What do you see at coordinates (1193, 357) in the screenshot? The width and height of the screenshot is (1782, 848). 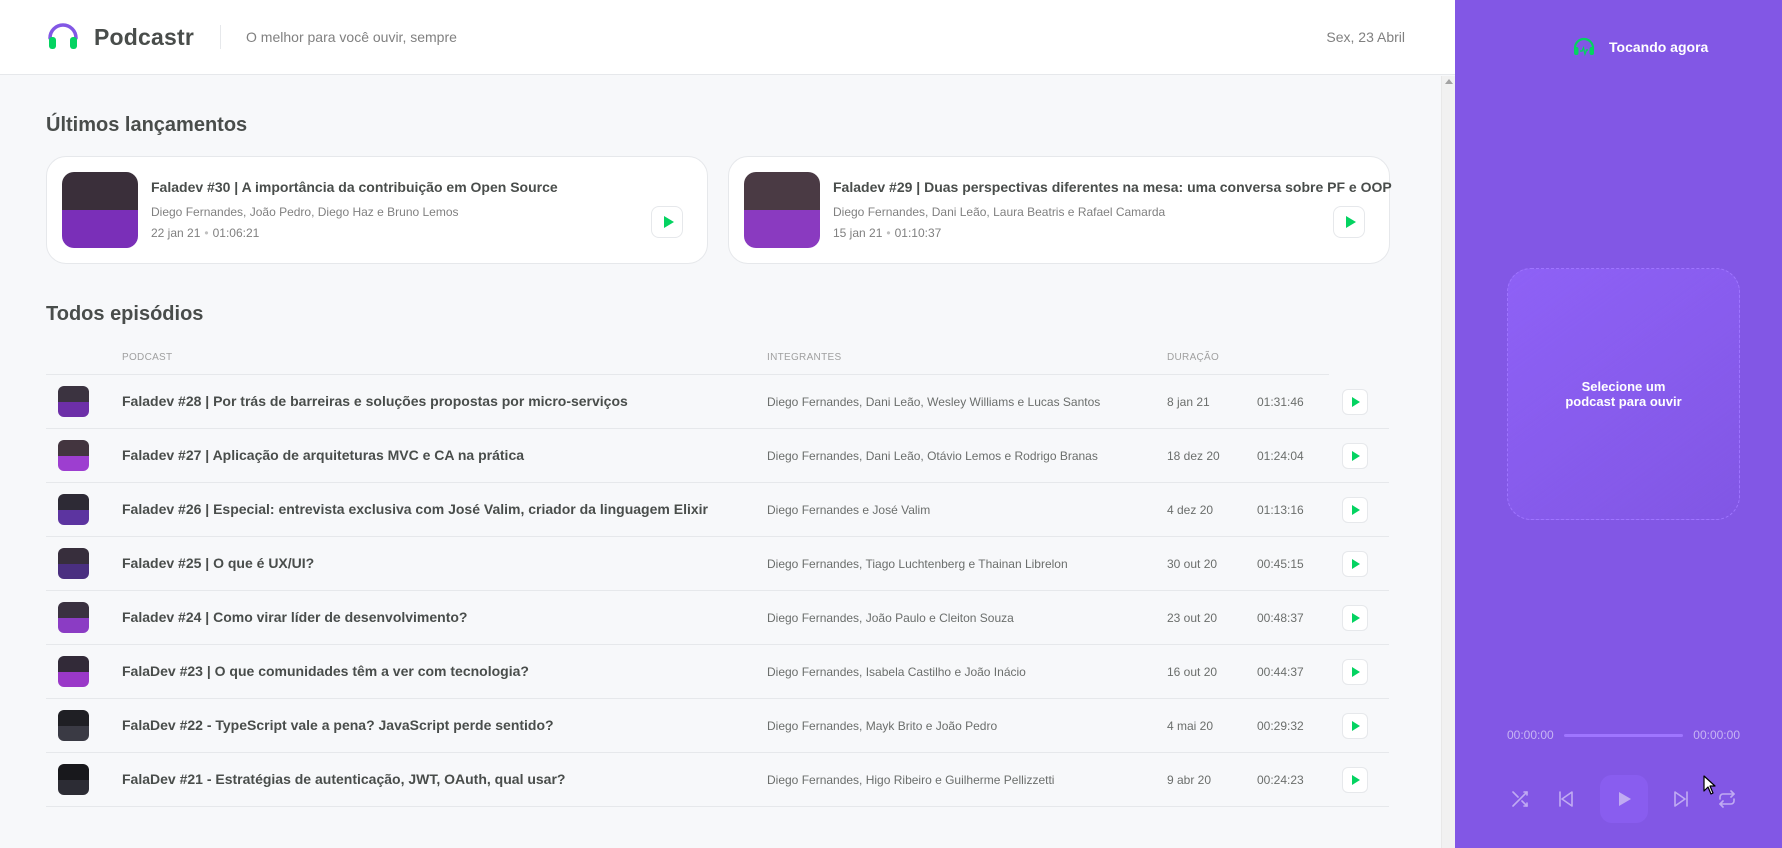 I see `column-header-duration: DURAÇÃO` at bounding box center [1193, 357].